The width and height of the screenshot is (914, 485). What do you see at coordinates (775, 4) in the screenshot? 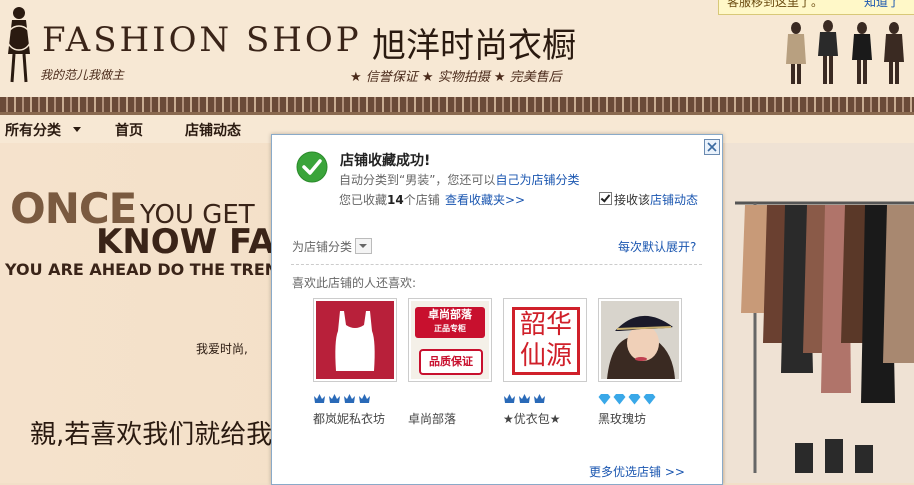
I see `service-tip-text: 客服移到这里了。` at bounding box center [775, 4].